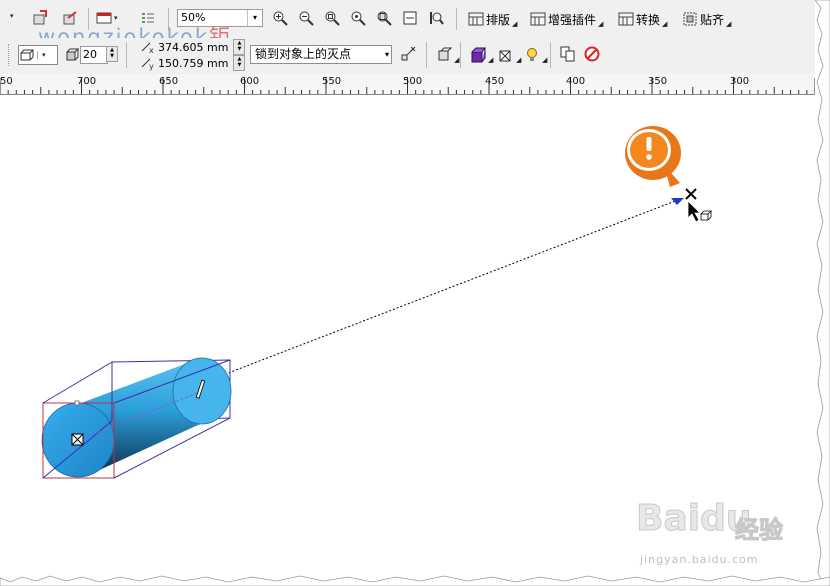 This screenshot has width=830, height=586. I want to click on zoom-out-icon, so click(306, 18).